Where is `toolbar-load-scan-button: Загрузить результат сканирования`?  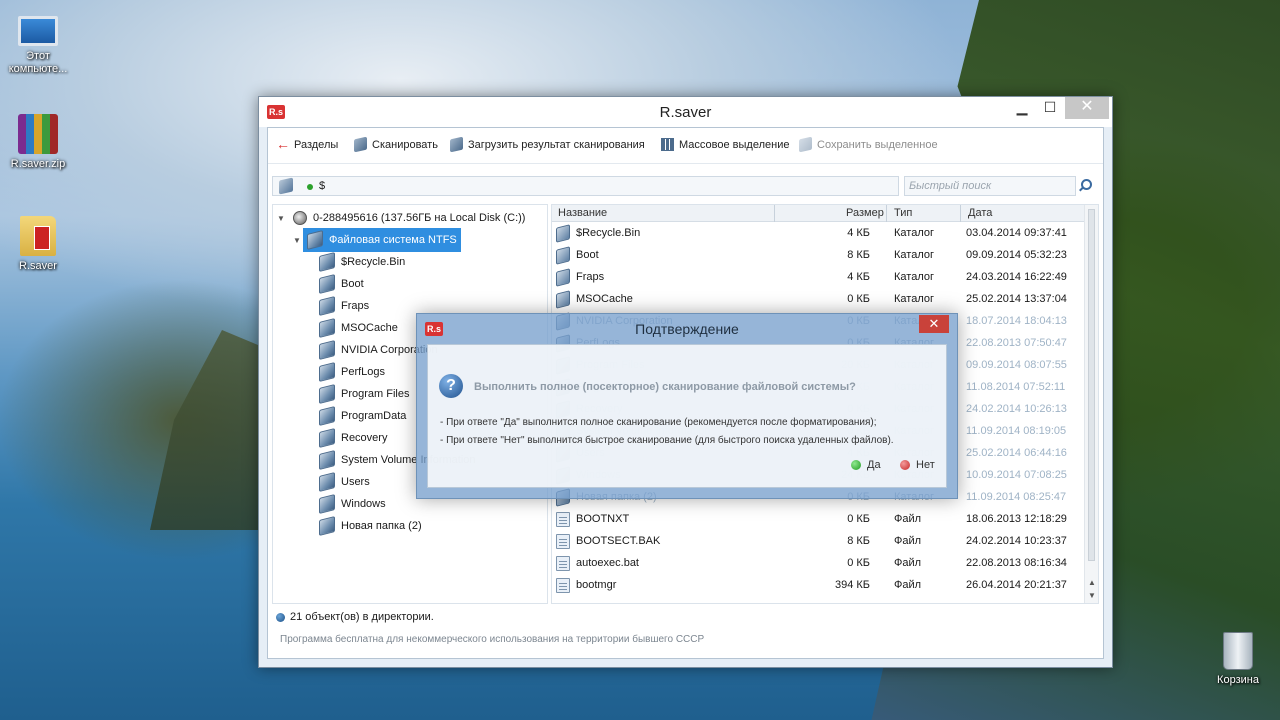
toolbar-load-scan-button: Загрузить результат сканирования is located at coordinates (547, 144).